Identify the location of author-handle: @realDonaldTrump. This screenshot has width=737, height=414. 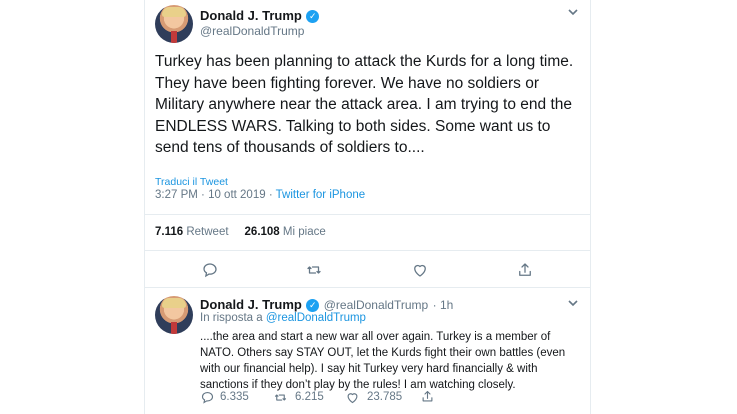
(252, 31).